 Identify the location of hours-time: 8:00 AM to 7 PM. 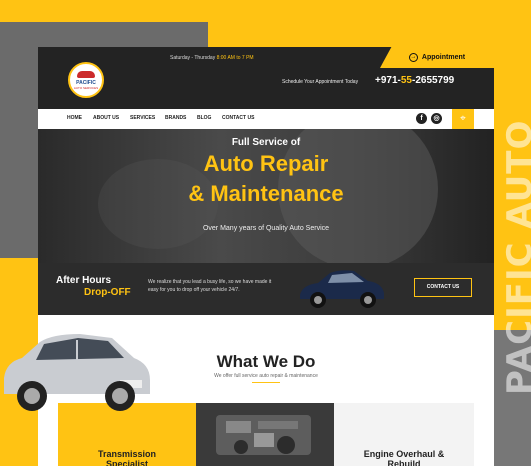
(235, 58).